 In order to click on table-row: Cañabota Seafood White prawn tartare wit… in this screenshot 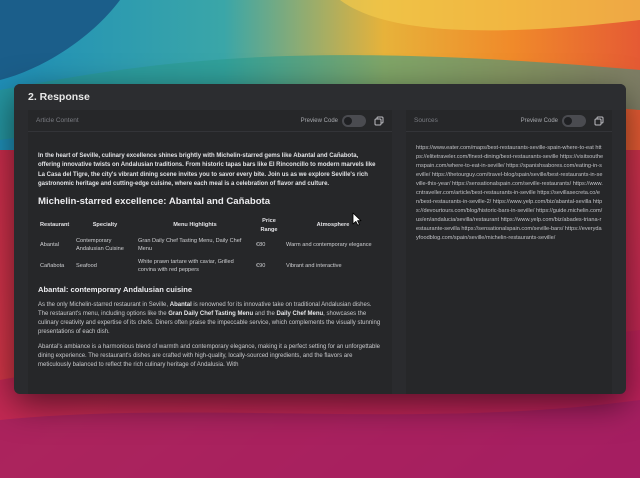, I will do `click(210, 266)`.